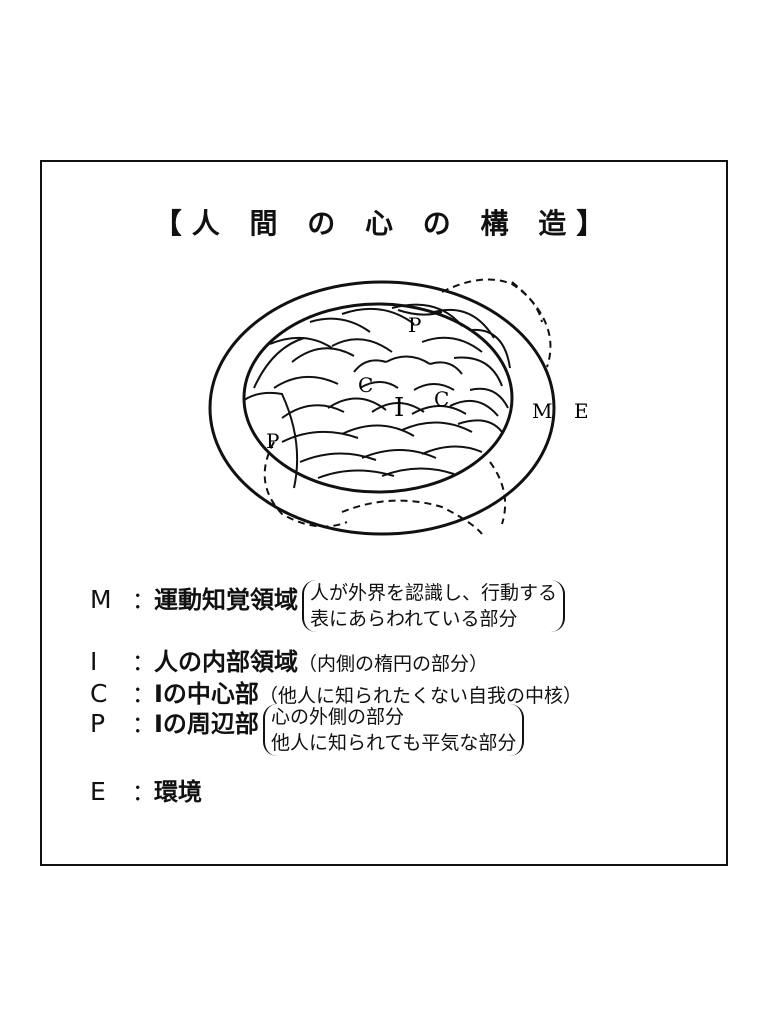  What do you see at coordinates (206, 724) in the screenshot?
I see `legend-term-p: Iの周辺部` at bounding box center [206, 724].